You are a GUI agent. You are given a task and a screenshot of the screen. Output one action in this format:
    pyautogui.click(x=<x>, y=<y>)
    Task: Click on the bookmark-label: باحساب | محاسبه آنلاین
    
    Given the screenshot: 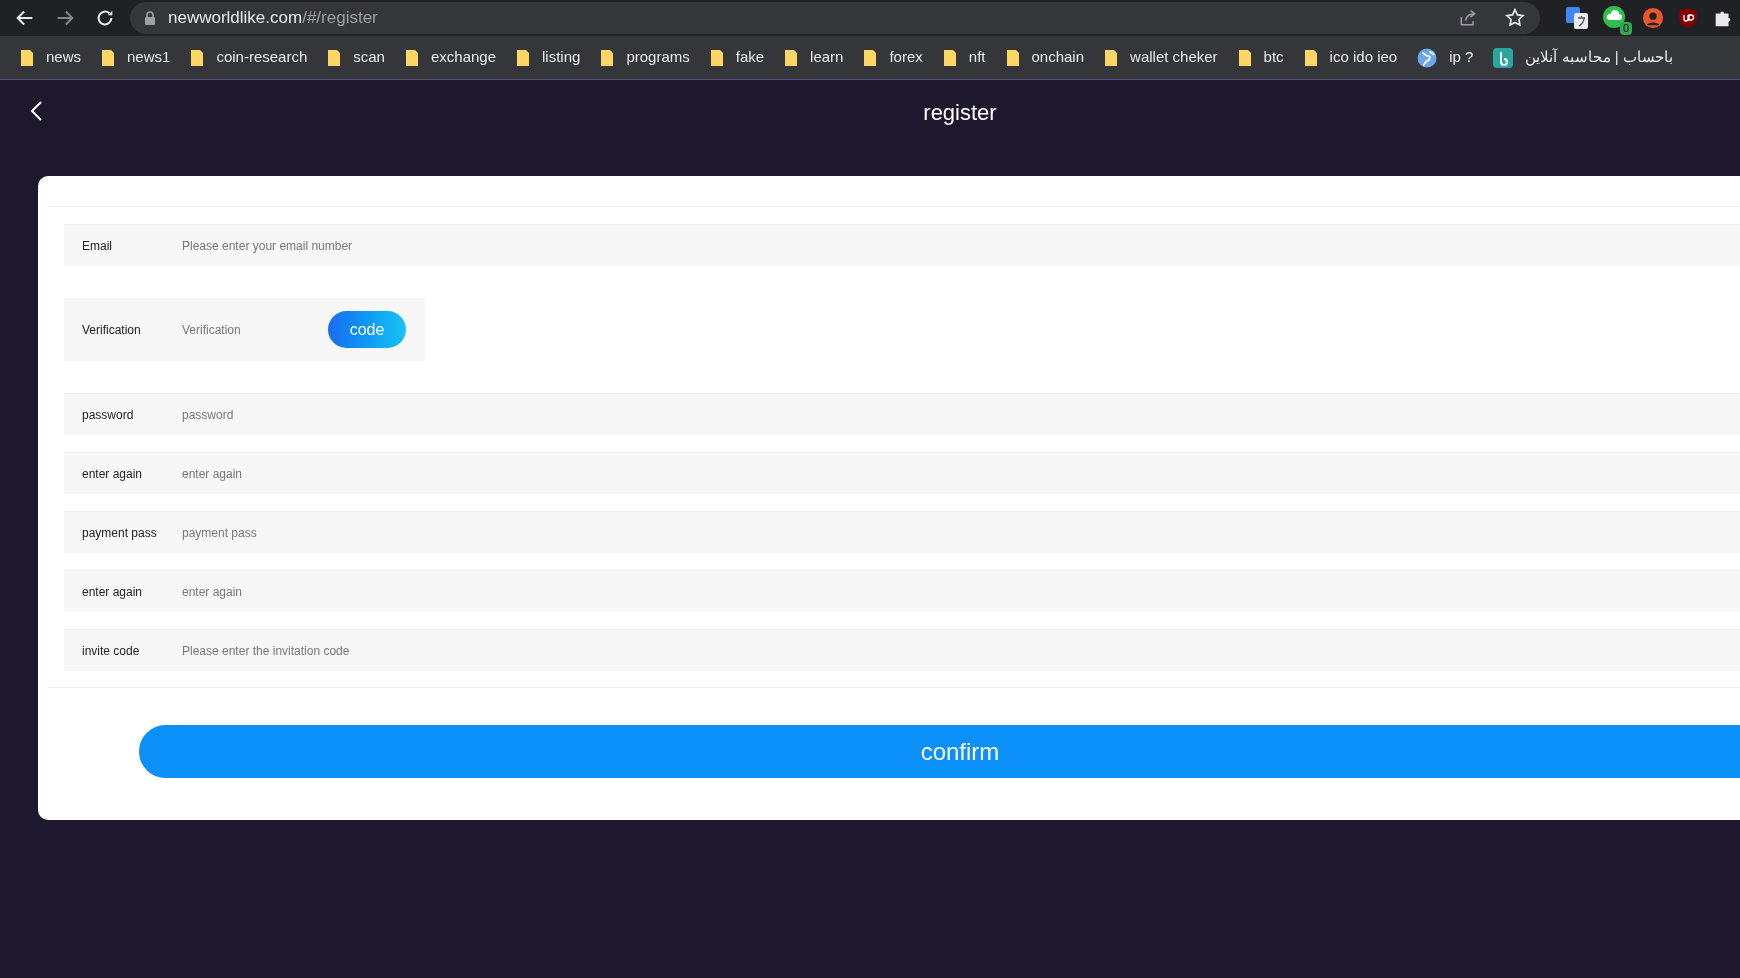 What is the action you would take?
    pyautogui.click(x=1599, y=57)
    